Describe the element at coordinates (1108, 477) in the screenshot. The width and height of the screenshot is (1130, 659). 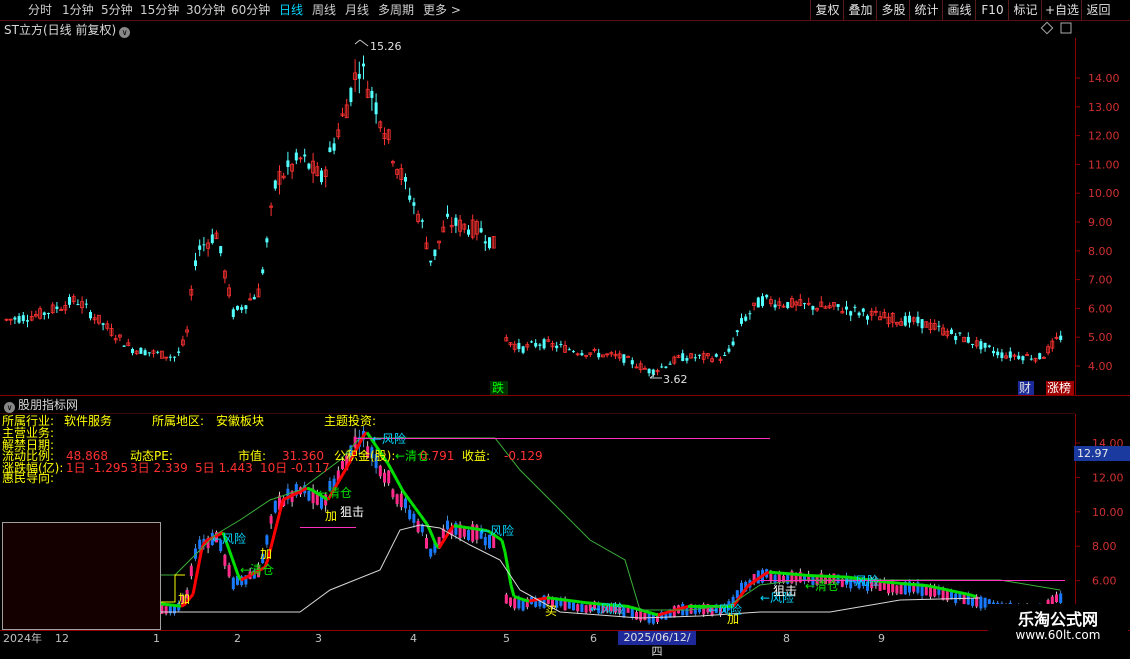
I see `sub-y-label: 12.00` at that location.